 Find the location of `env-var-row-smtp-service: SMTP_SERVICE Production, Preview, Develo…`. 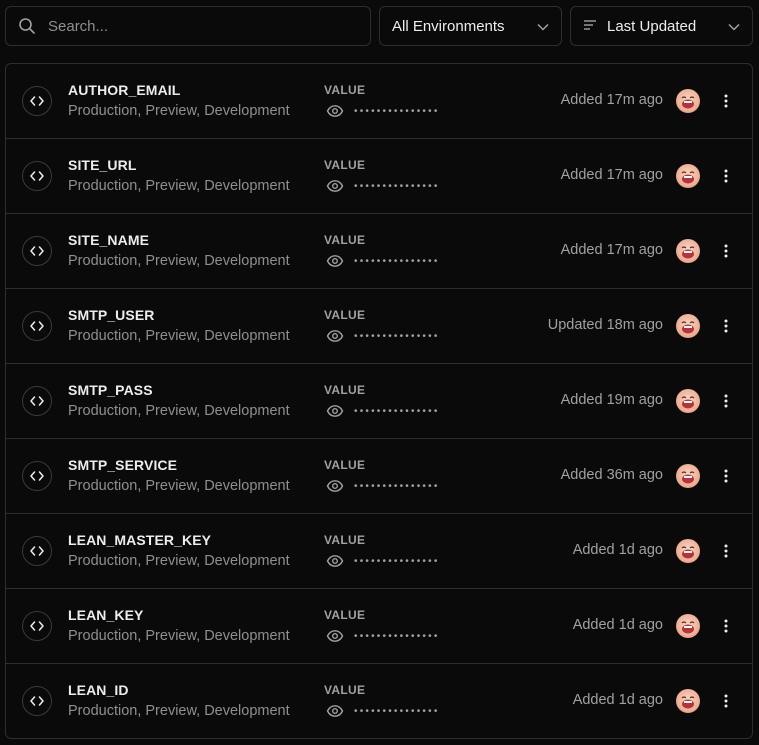

env-var-row-smtp-service: SMTP_SERVICE Production, Preview, Develo… is located at coordinates (379, 476).